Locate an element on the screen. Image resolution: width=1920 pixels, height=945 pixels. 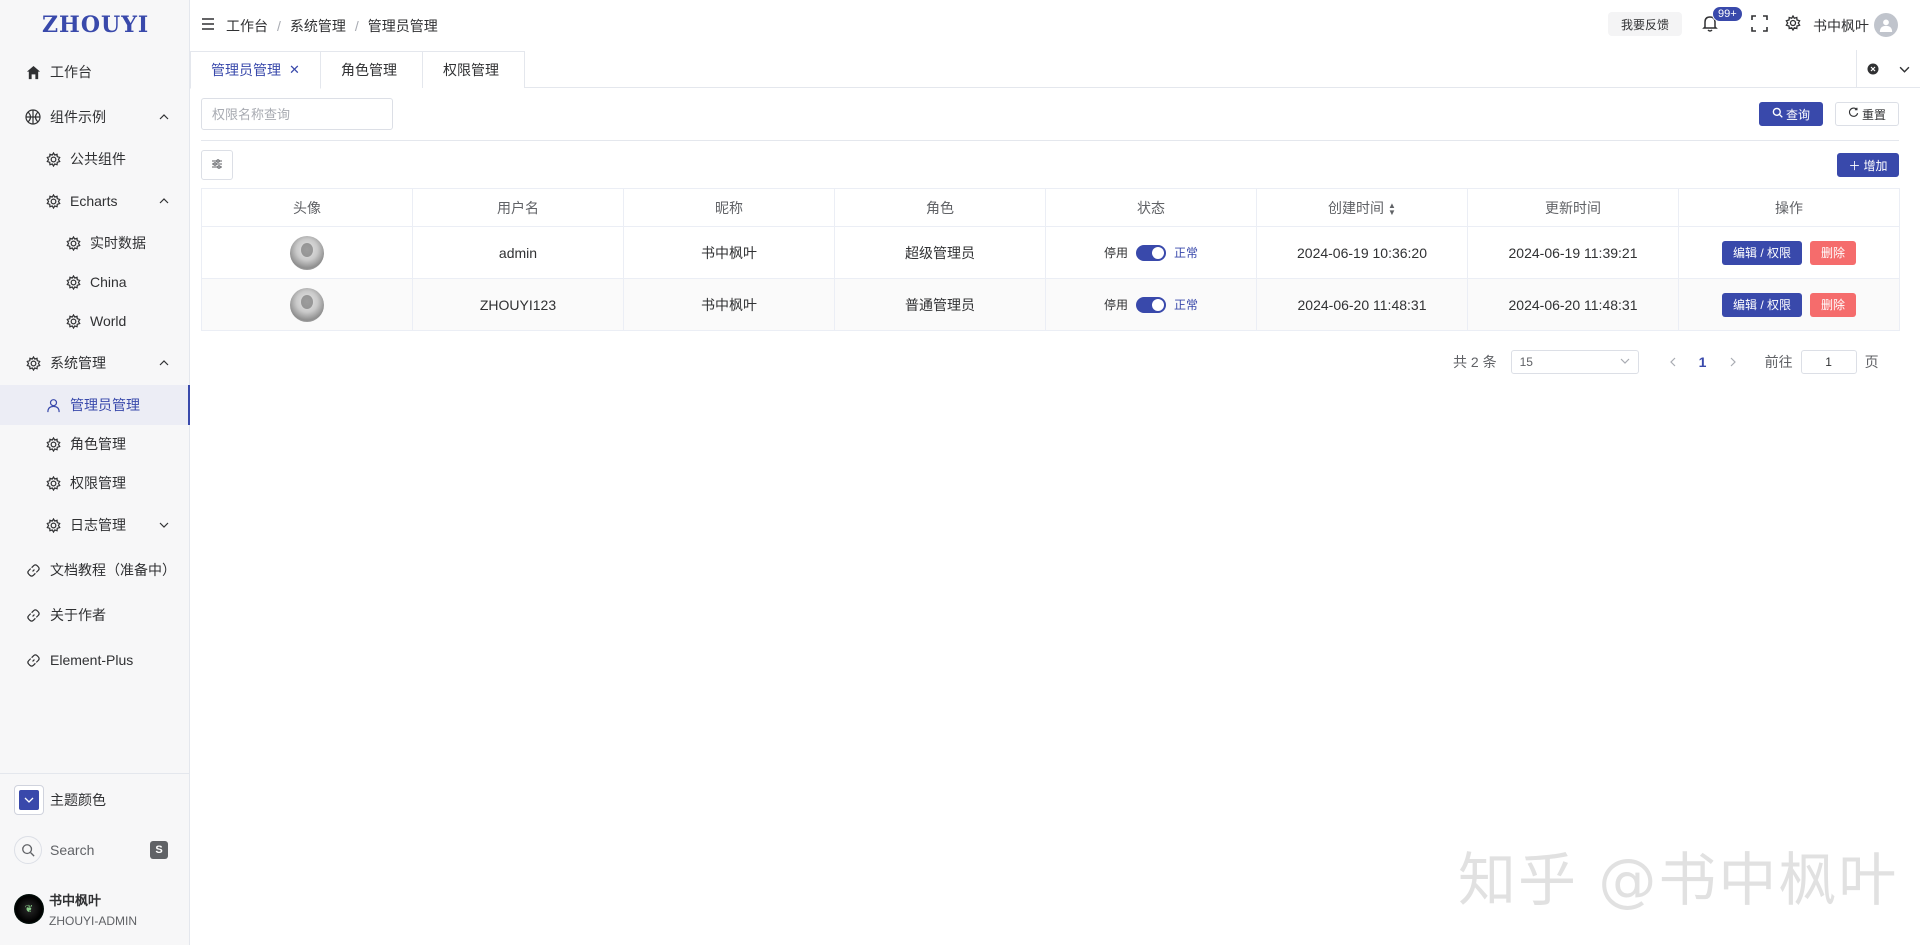
app-logo: ZHOUYI is located at coordinates (94, 25).